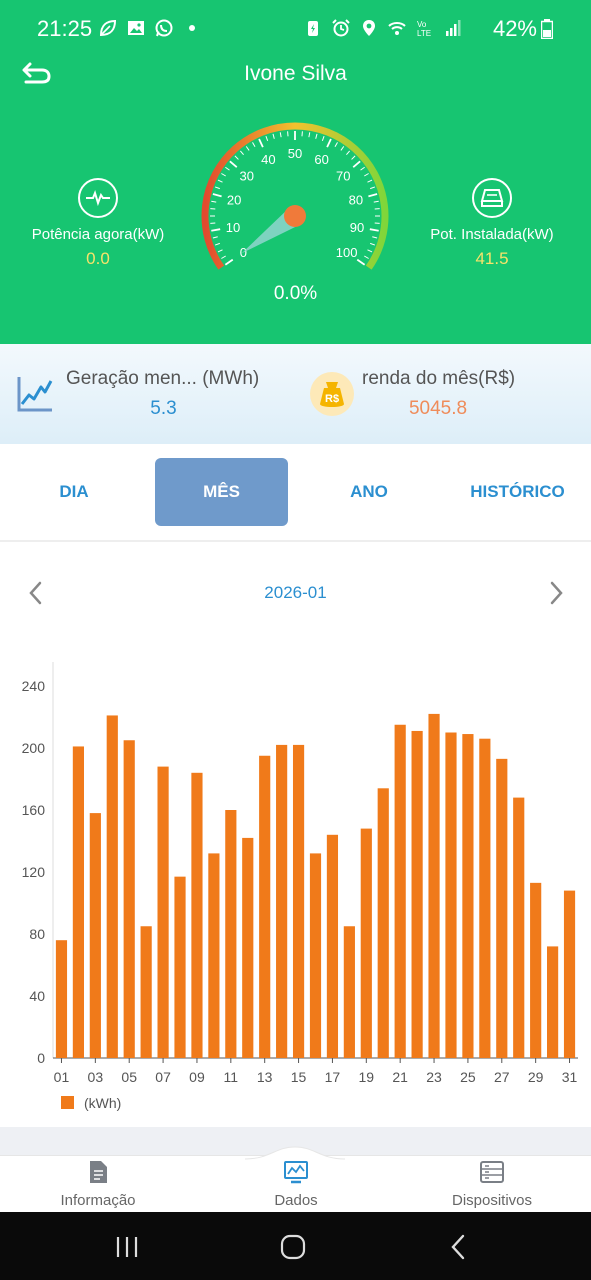 This screenshot has width=591, height=1280. Describe the element at coordinates (333, 1077) in the screenshot. I see `x-tick-label: 17` at that location.